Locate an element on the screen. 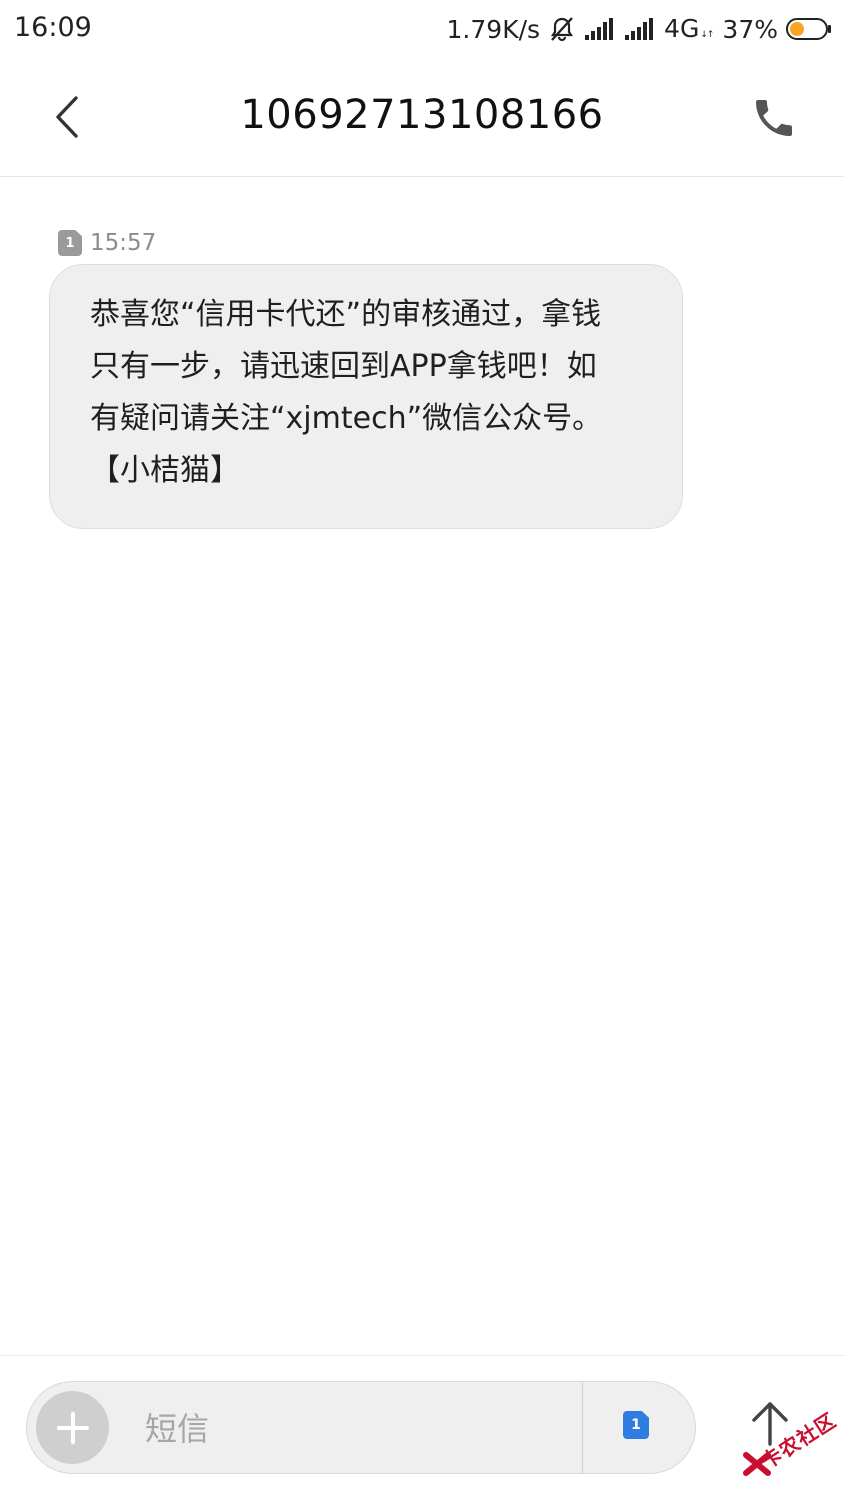 The width and height of the screenshot is (844, 1500). battery-icon is located at coordinates (809, 29).